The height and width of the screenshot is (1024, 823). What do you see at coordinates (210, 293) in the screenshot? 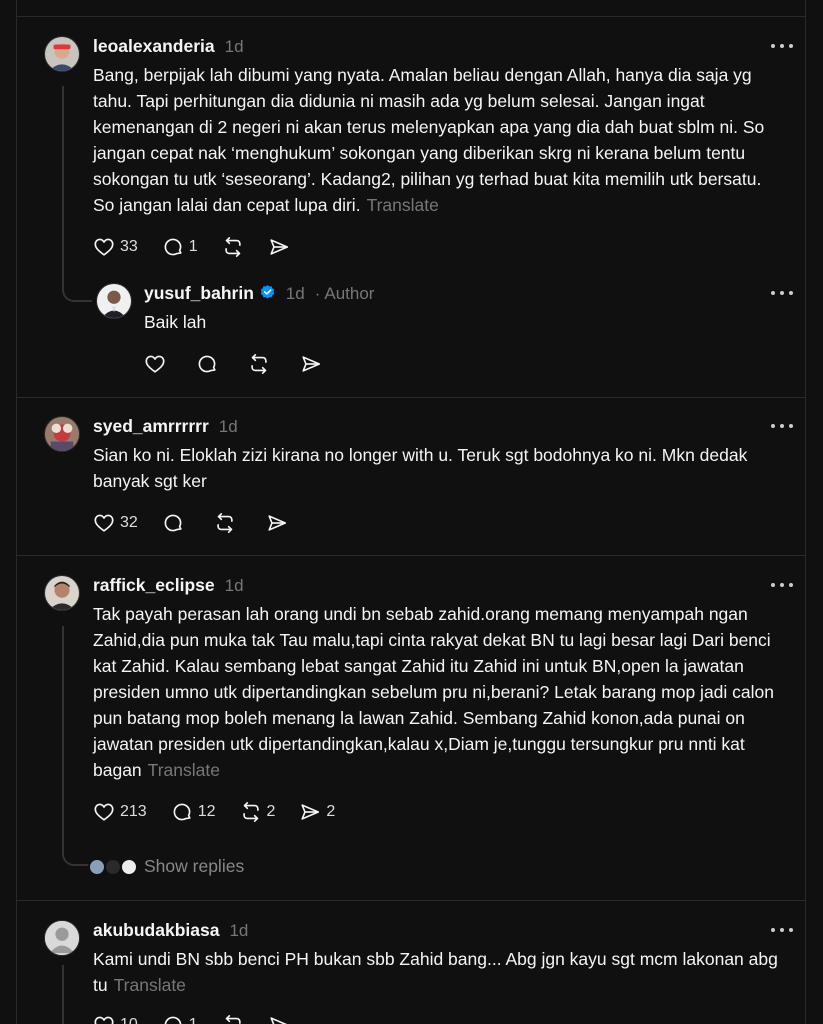
I see `username: yusuf_bahrin` at bounding box center [210, 293].